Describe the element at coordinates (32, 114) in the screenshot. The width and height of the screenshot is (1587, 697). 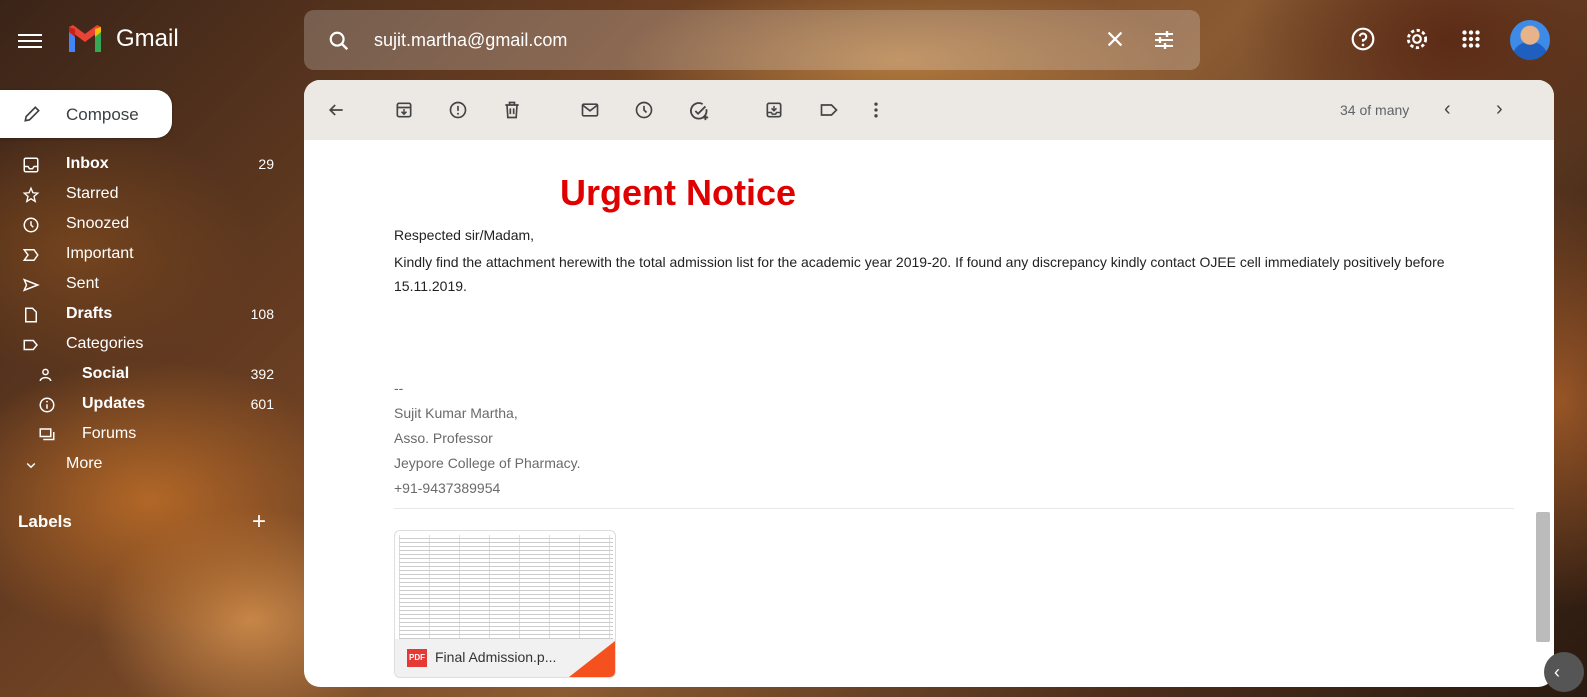
I see `pencil-icon` at that location.